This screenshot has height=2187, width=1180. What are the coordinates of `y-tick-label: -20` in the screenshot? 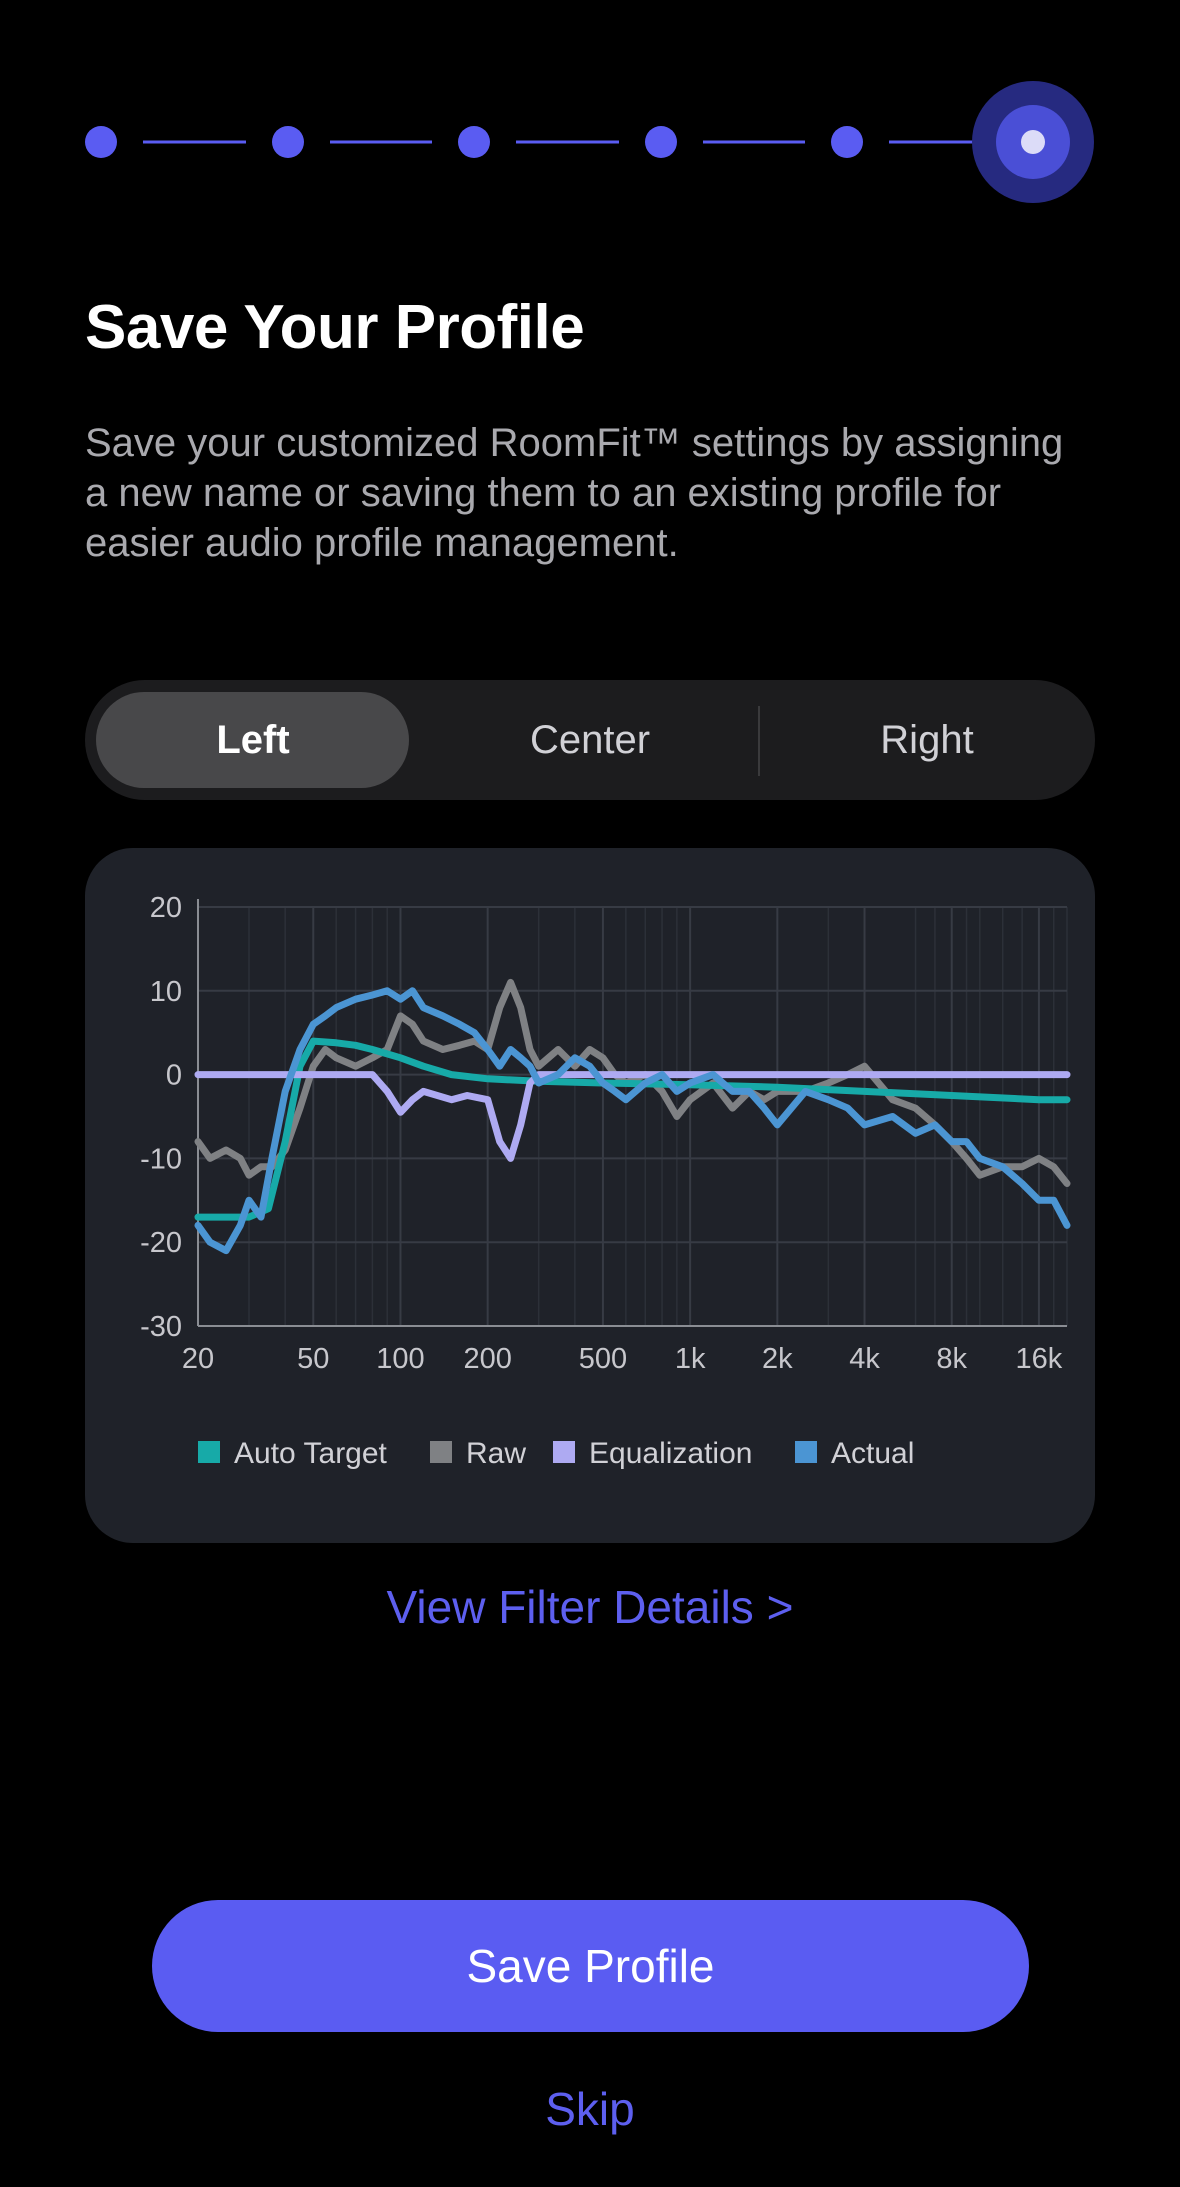 It's located at (161, 1243).